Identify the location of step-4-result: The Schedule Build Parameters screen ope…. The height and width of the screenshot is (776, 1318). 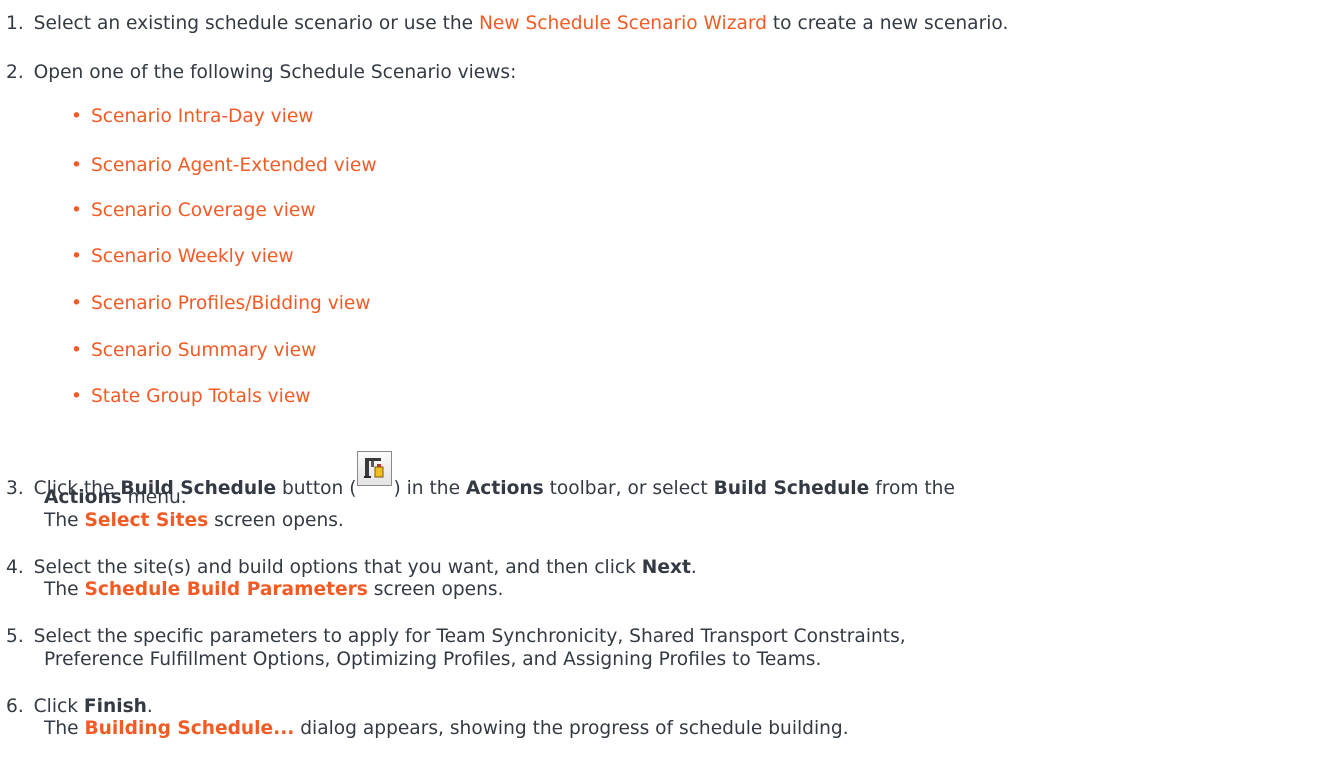
(273, 590).